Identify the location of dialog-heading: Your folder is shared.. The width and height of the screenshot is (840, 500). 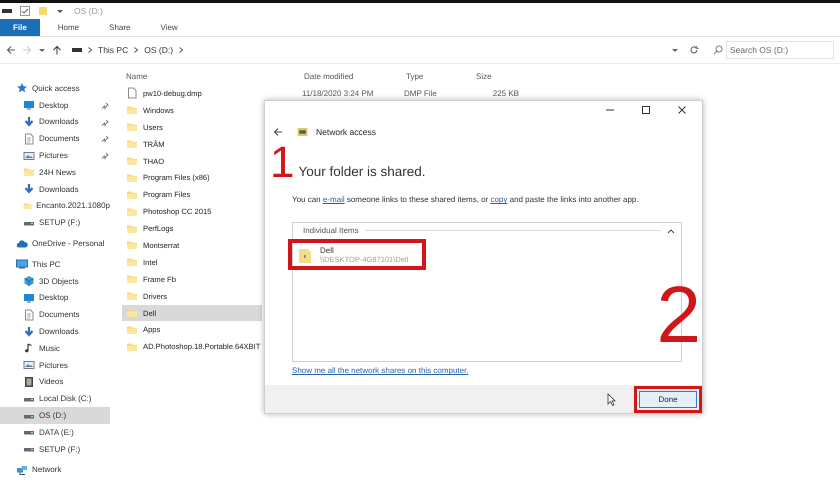
(362, 172).